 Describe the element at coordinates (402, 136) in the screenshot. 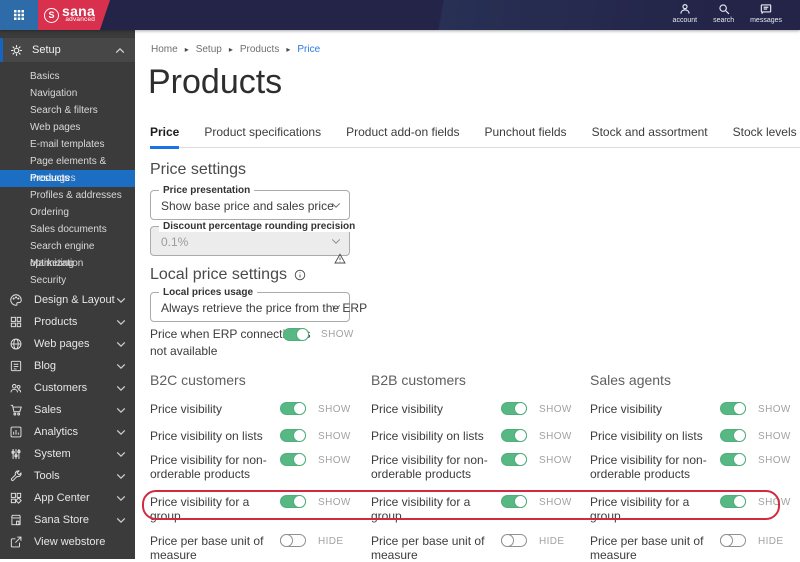

I see `tab-product-addon-fields: Product add-on fields` at that location.